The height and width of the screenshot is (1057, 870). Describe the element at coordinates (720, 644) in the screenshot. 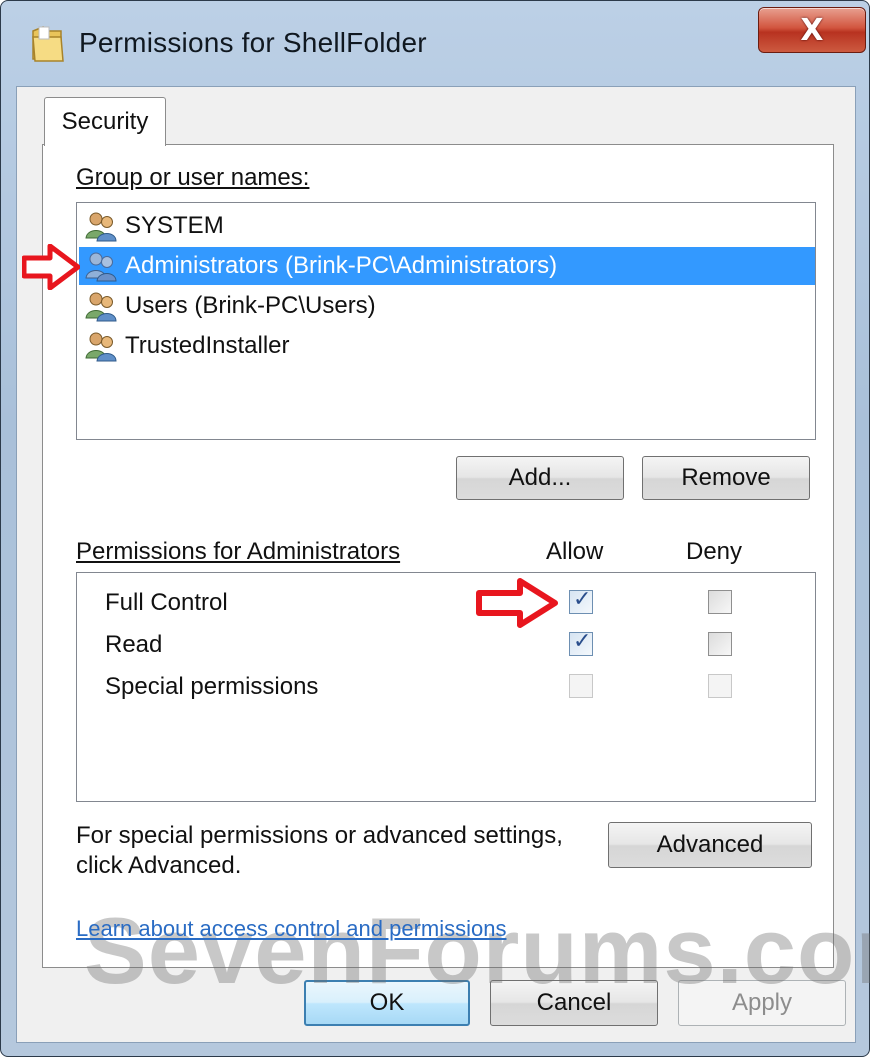

I see `deny-read-checkbox` at that location.